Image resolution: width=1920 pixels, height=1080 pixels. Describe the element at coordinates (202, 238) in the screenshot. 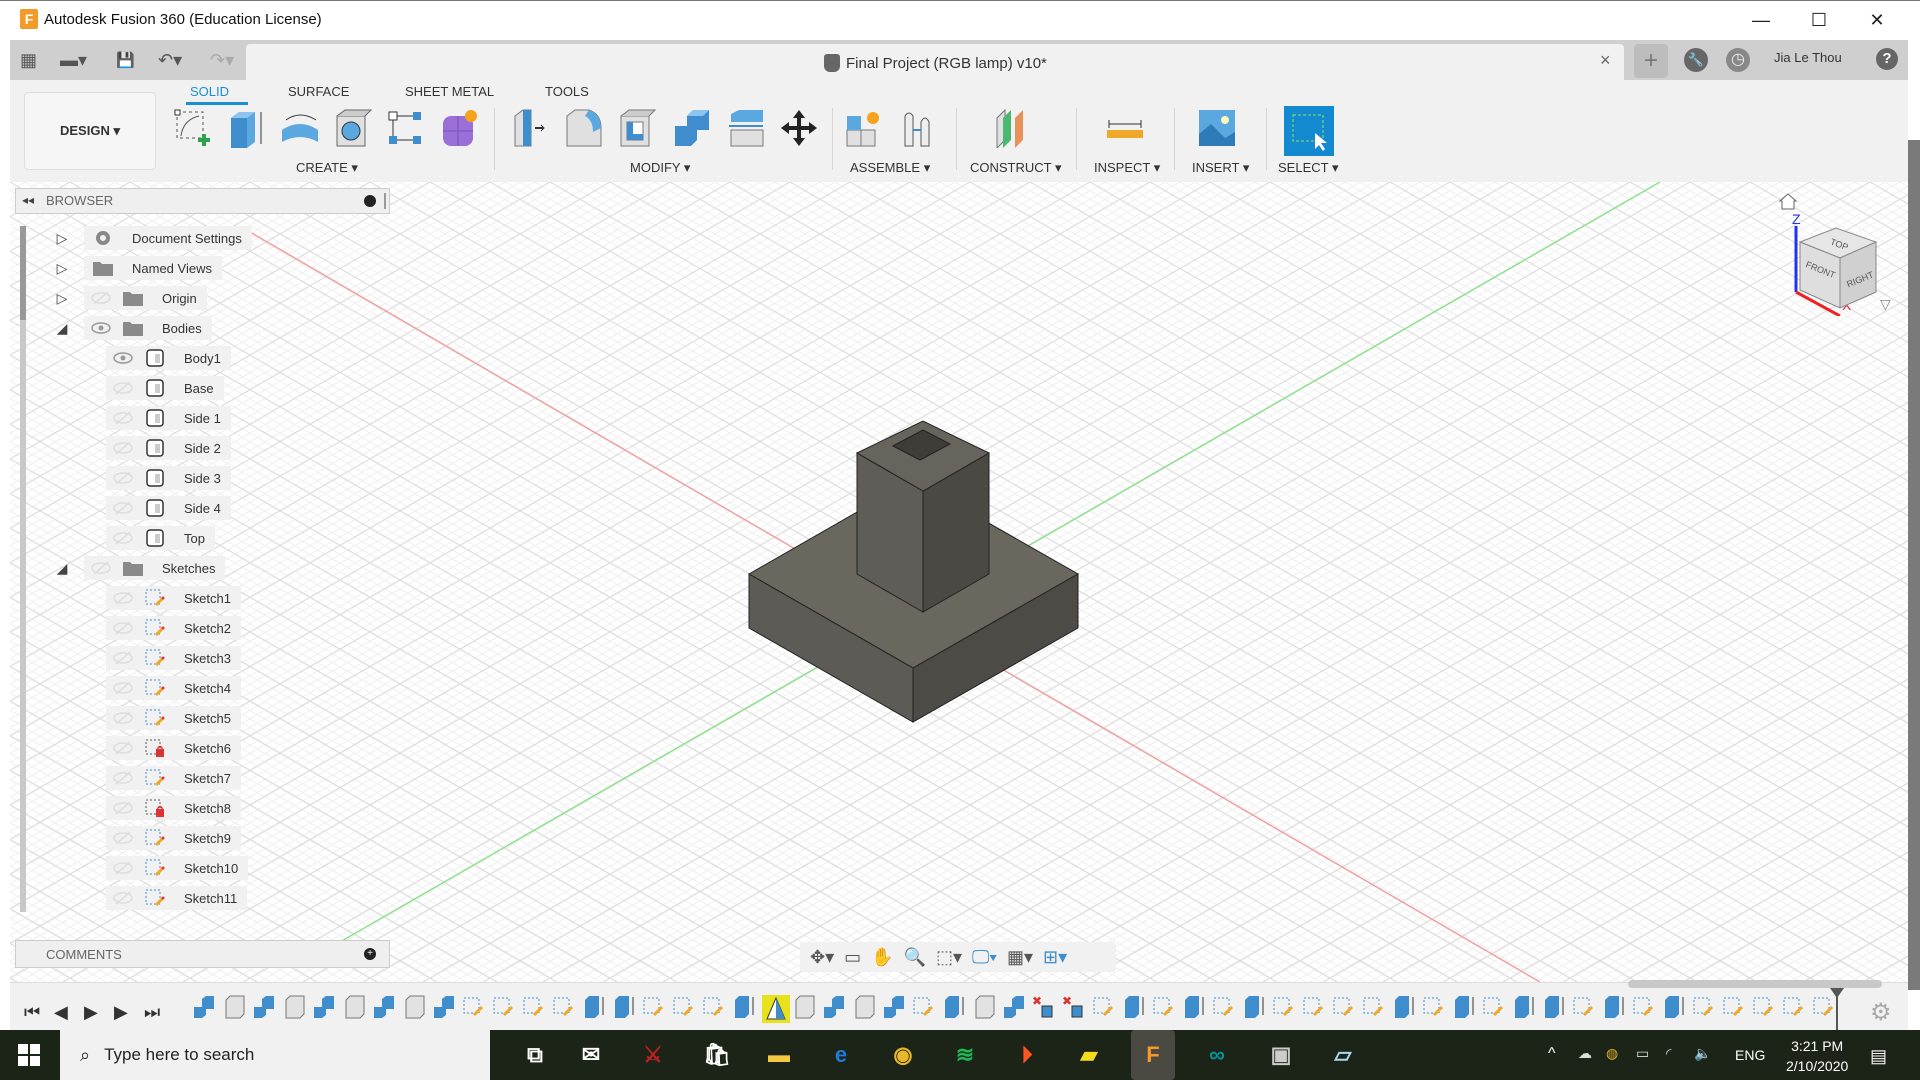

I see `browser-item-document-settings: ▷ Document Settings` at that location.